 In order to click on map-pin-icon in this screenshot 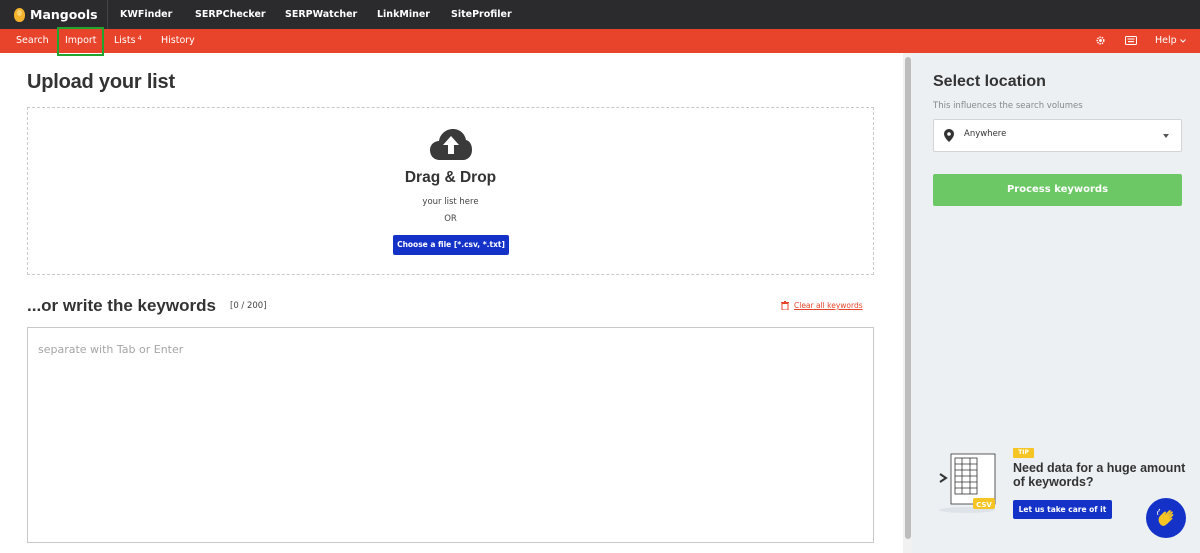, I will do `click(949, 135)`.